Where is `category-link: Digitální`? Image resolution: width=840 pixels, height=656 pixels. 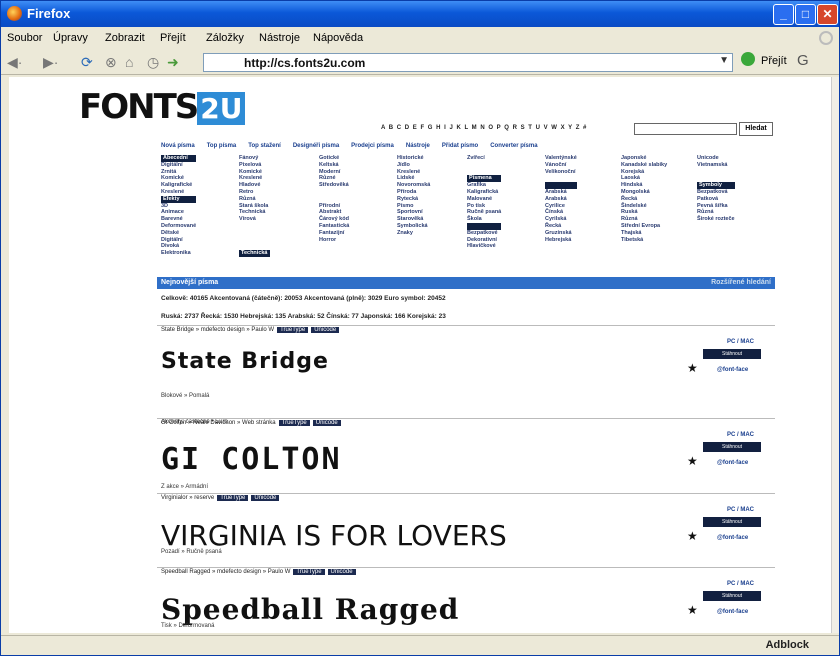
category-link: Digitální is located at coordinates (178, 165).